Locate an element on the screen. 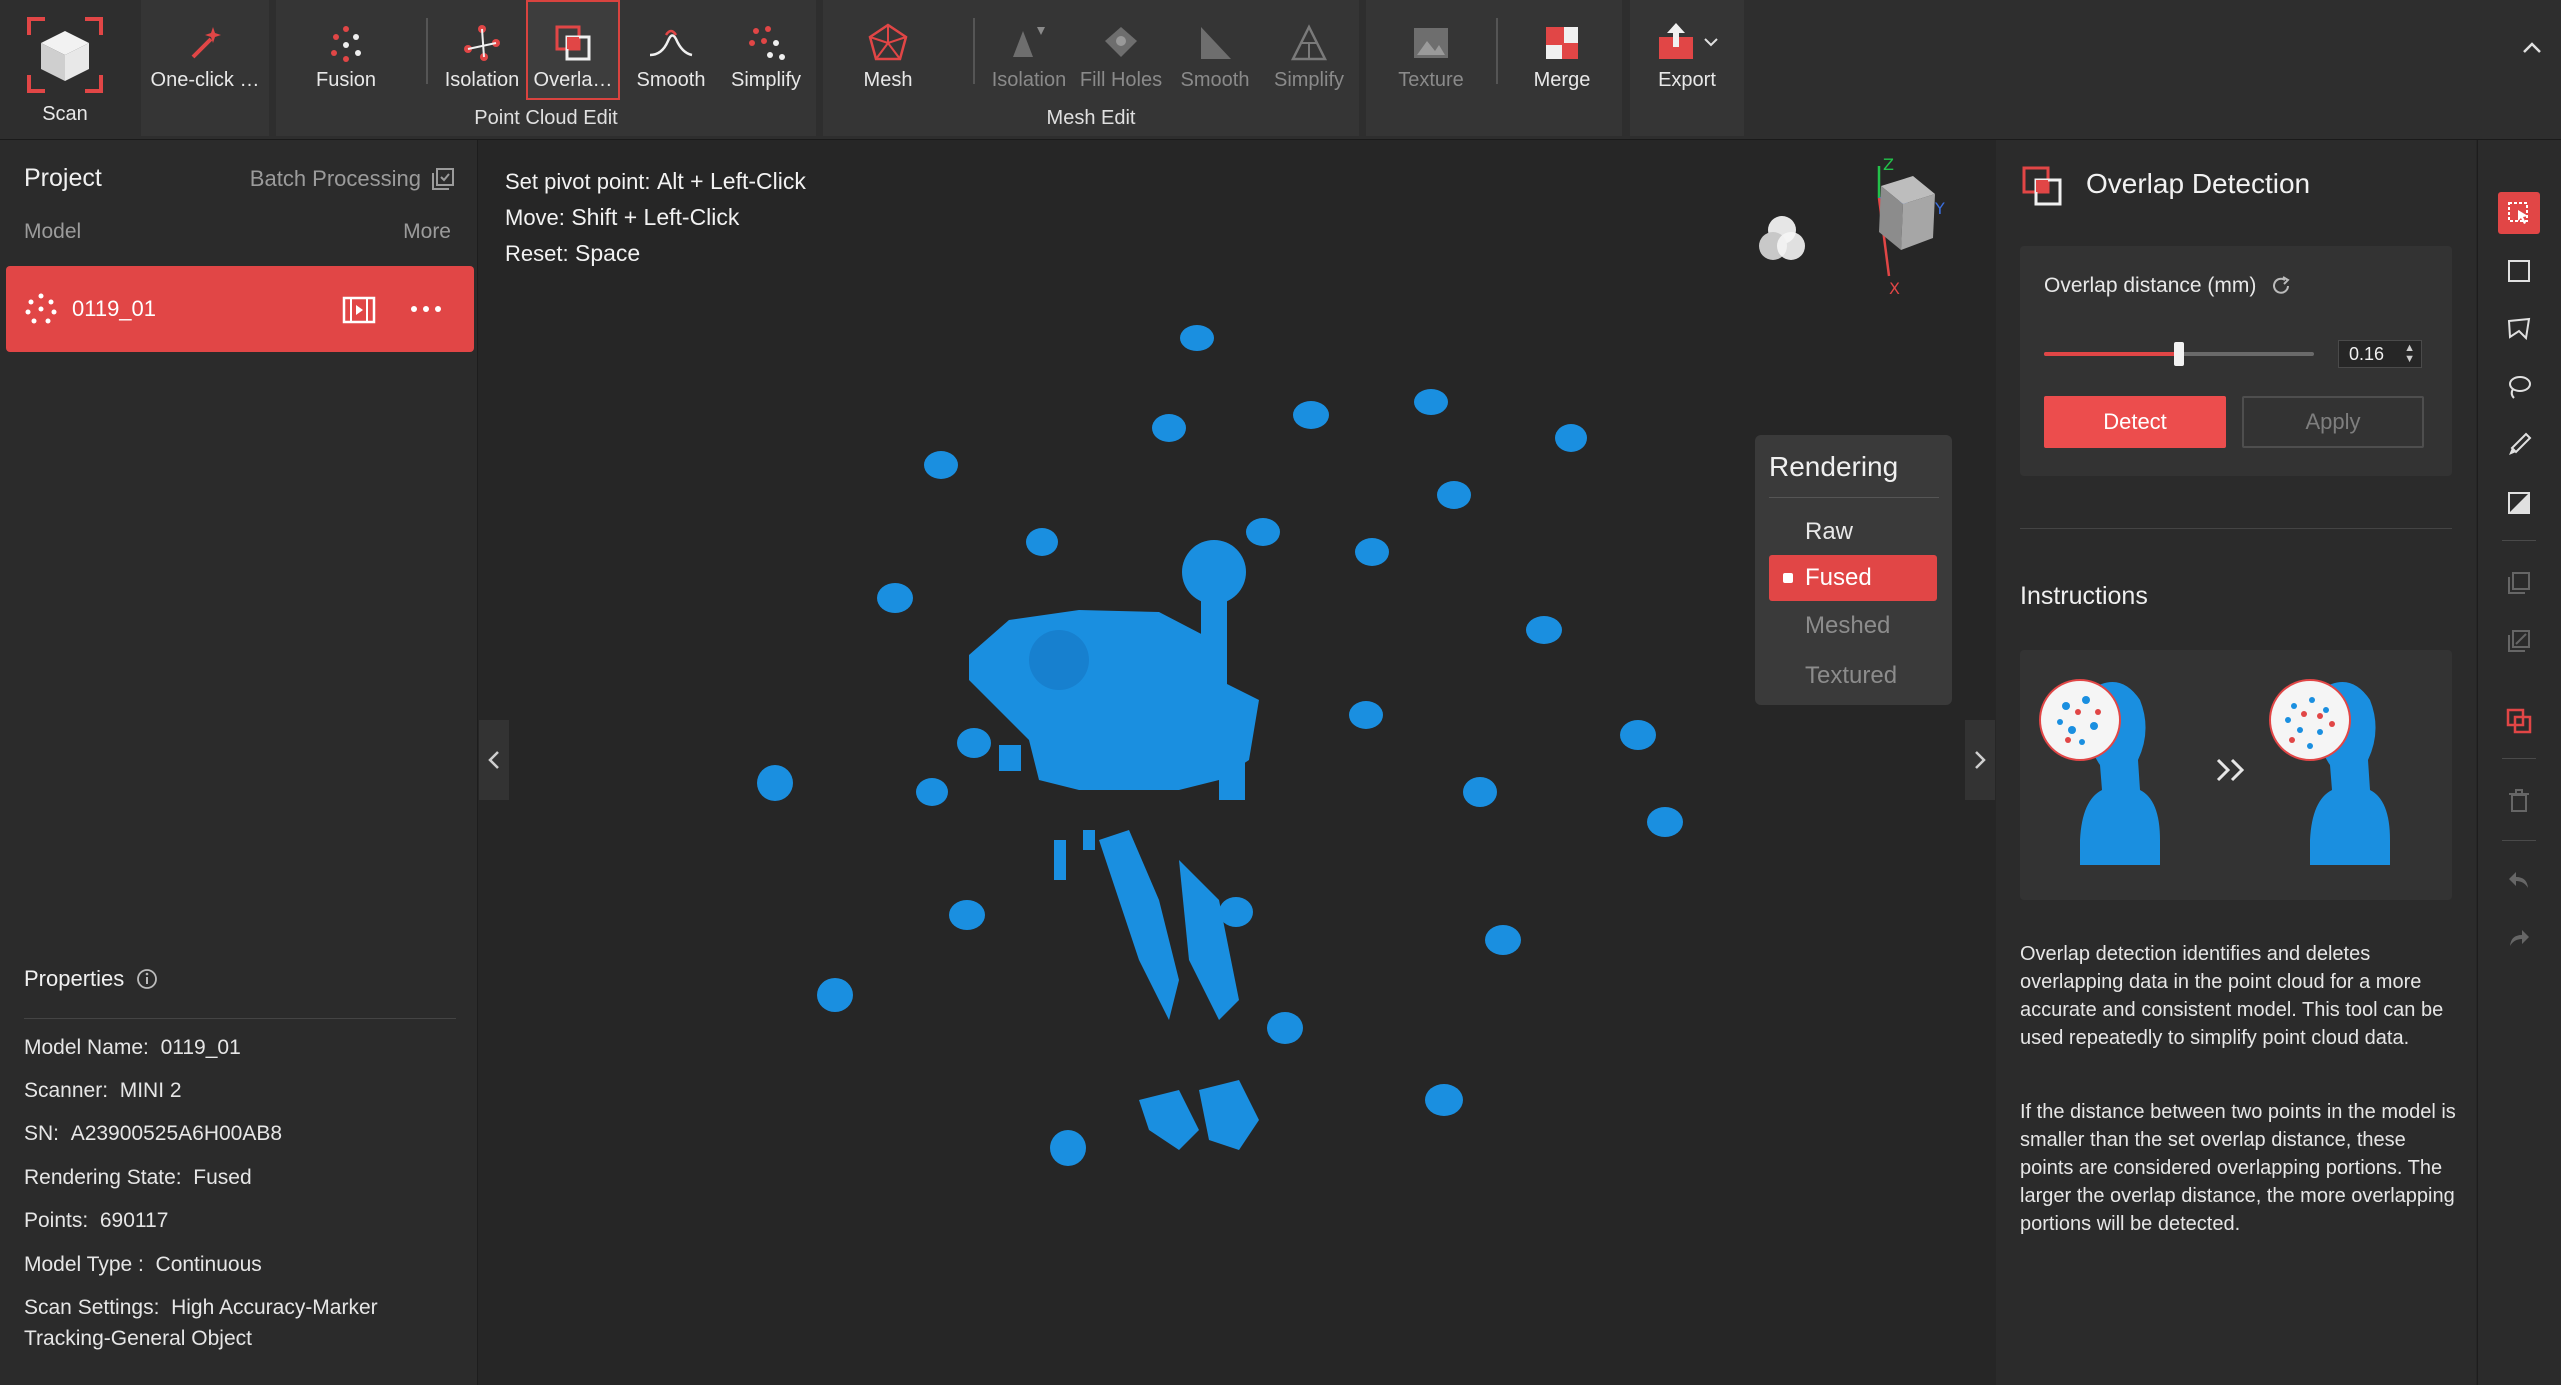 Image resolution: width=2561 pixels, height=1385 pixels. property-row: SN: A23900525A6H00AB8 is located at coordinates (153, 1133).